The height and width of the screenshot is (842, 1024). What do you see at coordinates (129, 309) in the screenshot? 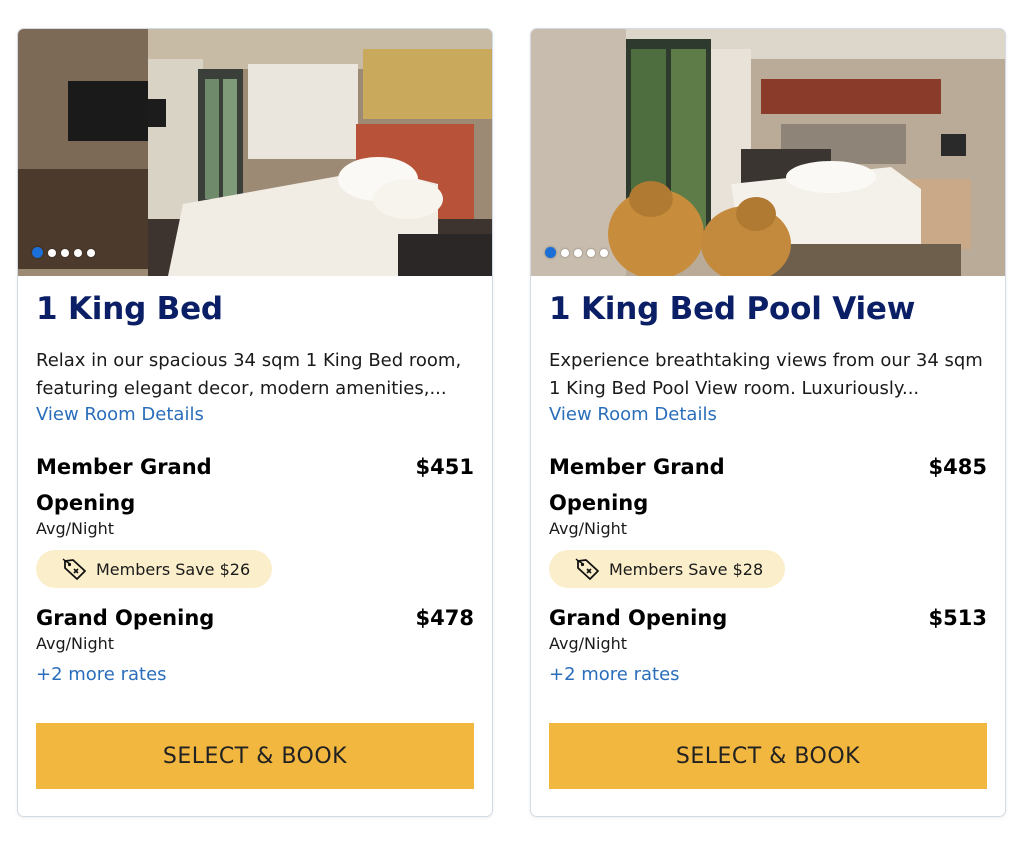
I see `room-title: 1 King Bed` at bounding box center [129, 309].